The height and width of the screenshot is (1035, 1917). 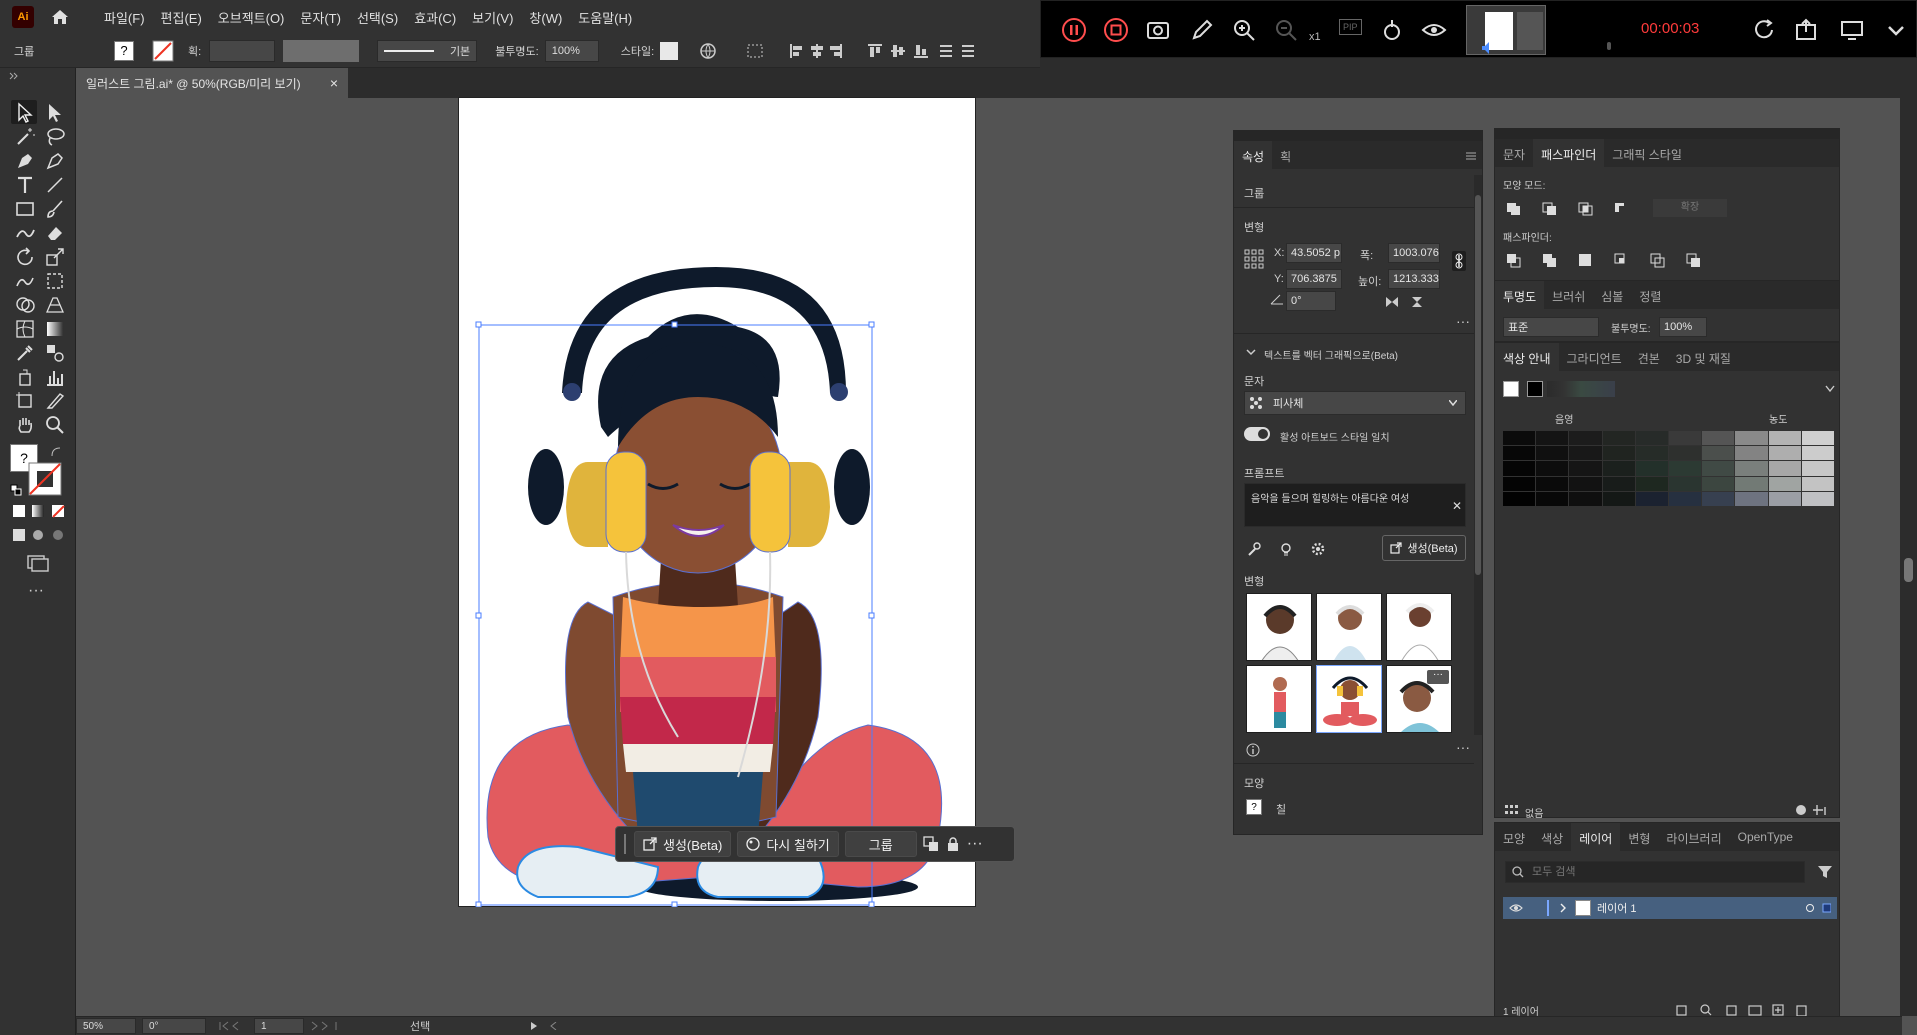 What do you see at coordinates (25, 329) in the screenshot?
I see `mesh-tool-icon` at bounding box center [25, 329].